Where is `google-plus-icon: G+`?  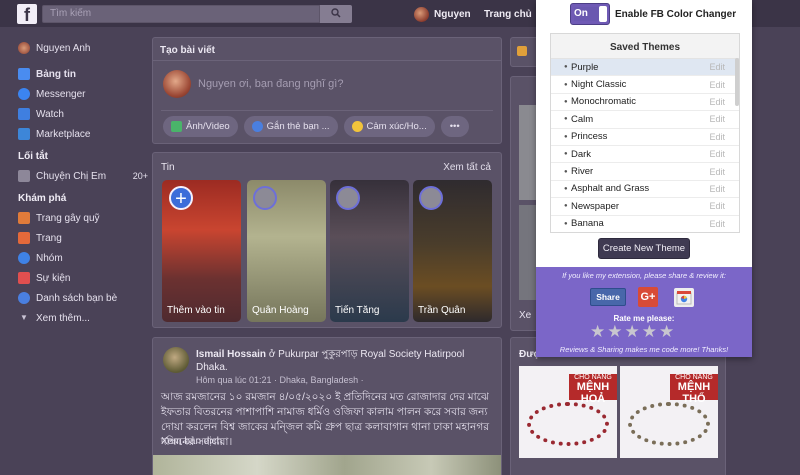
google-plus-icon: G+ is located at coordinates (648, 297).